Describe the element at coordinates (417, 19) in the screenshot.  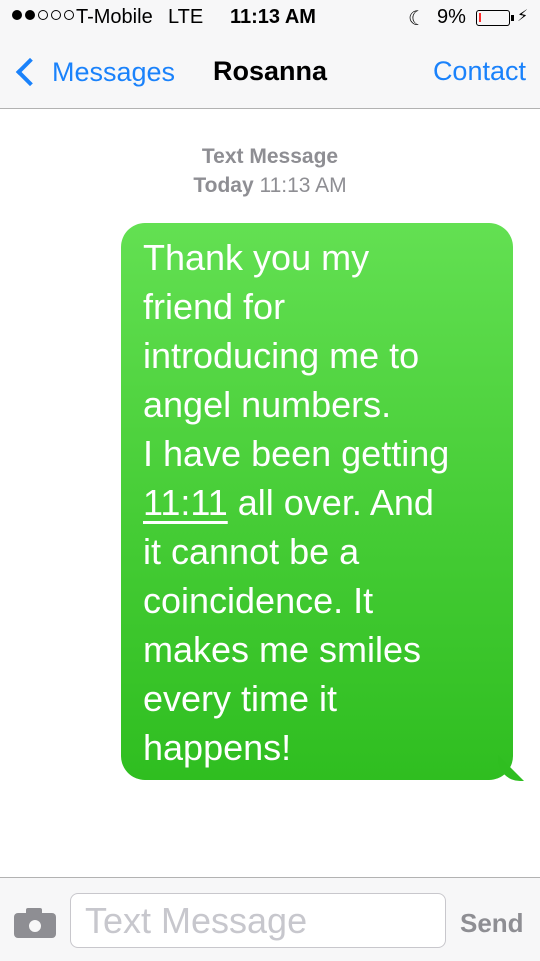
I see `do-not-disturb-icon: ☾` at that location.